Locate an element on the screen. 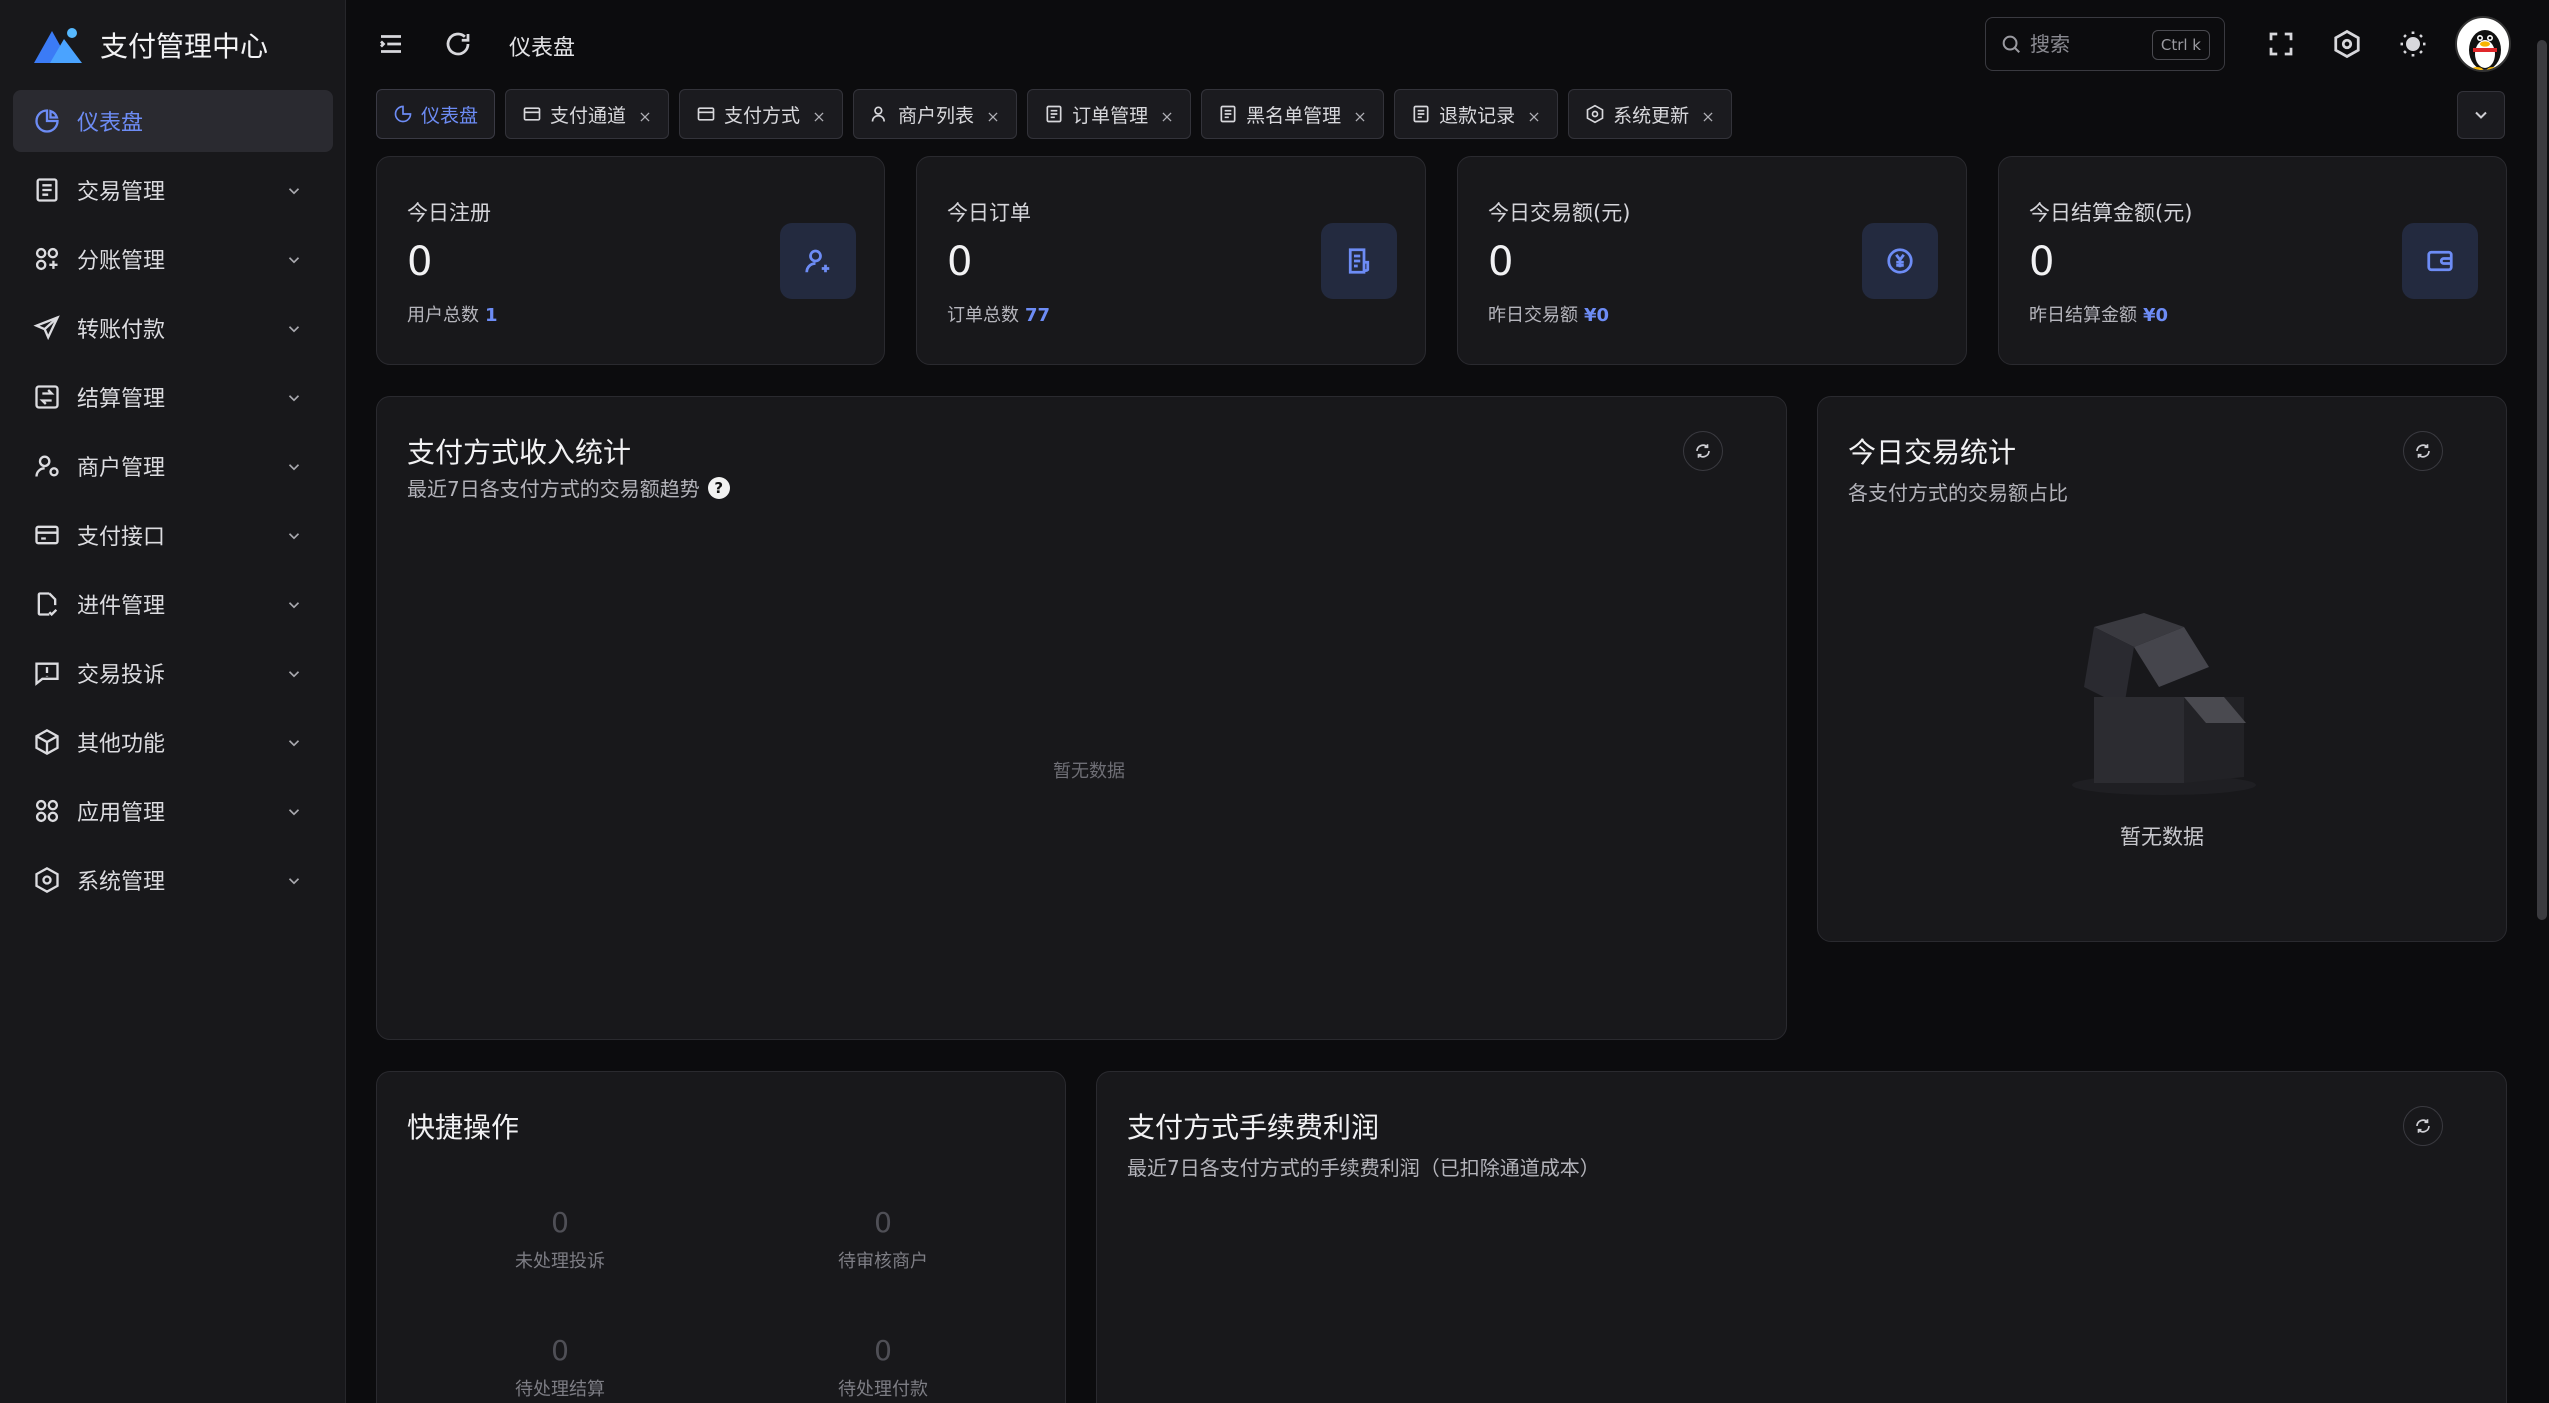 This screenshot has height=1403, width=2549. tab-refunds: 退款记录 is located at coordinates (1476, 114).